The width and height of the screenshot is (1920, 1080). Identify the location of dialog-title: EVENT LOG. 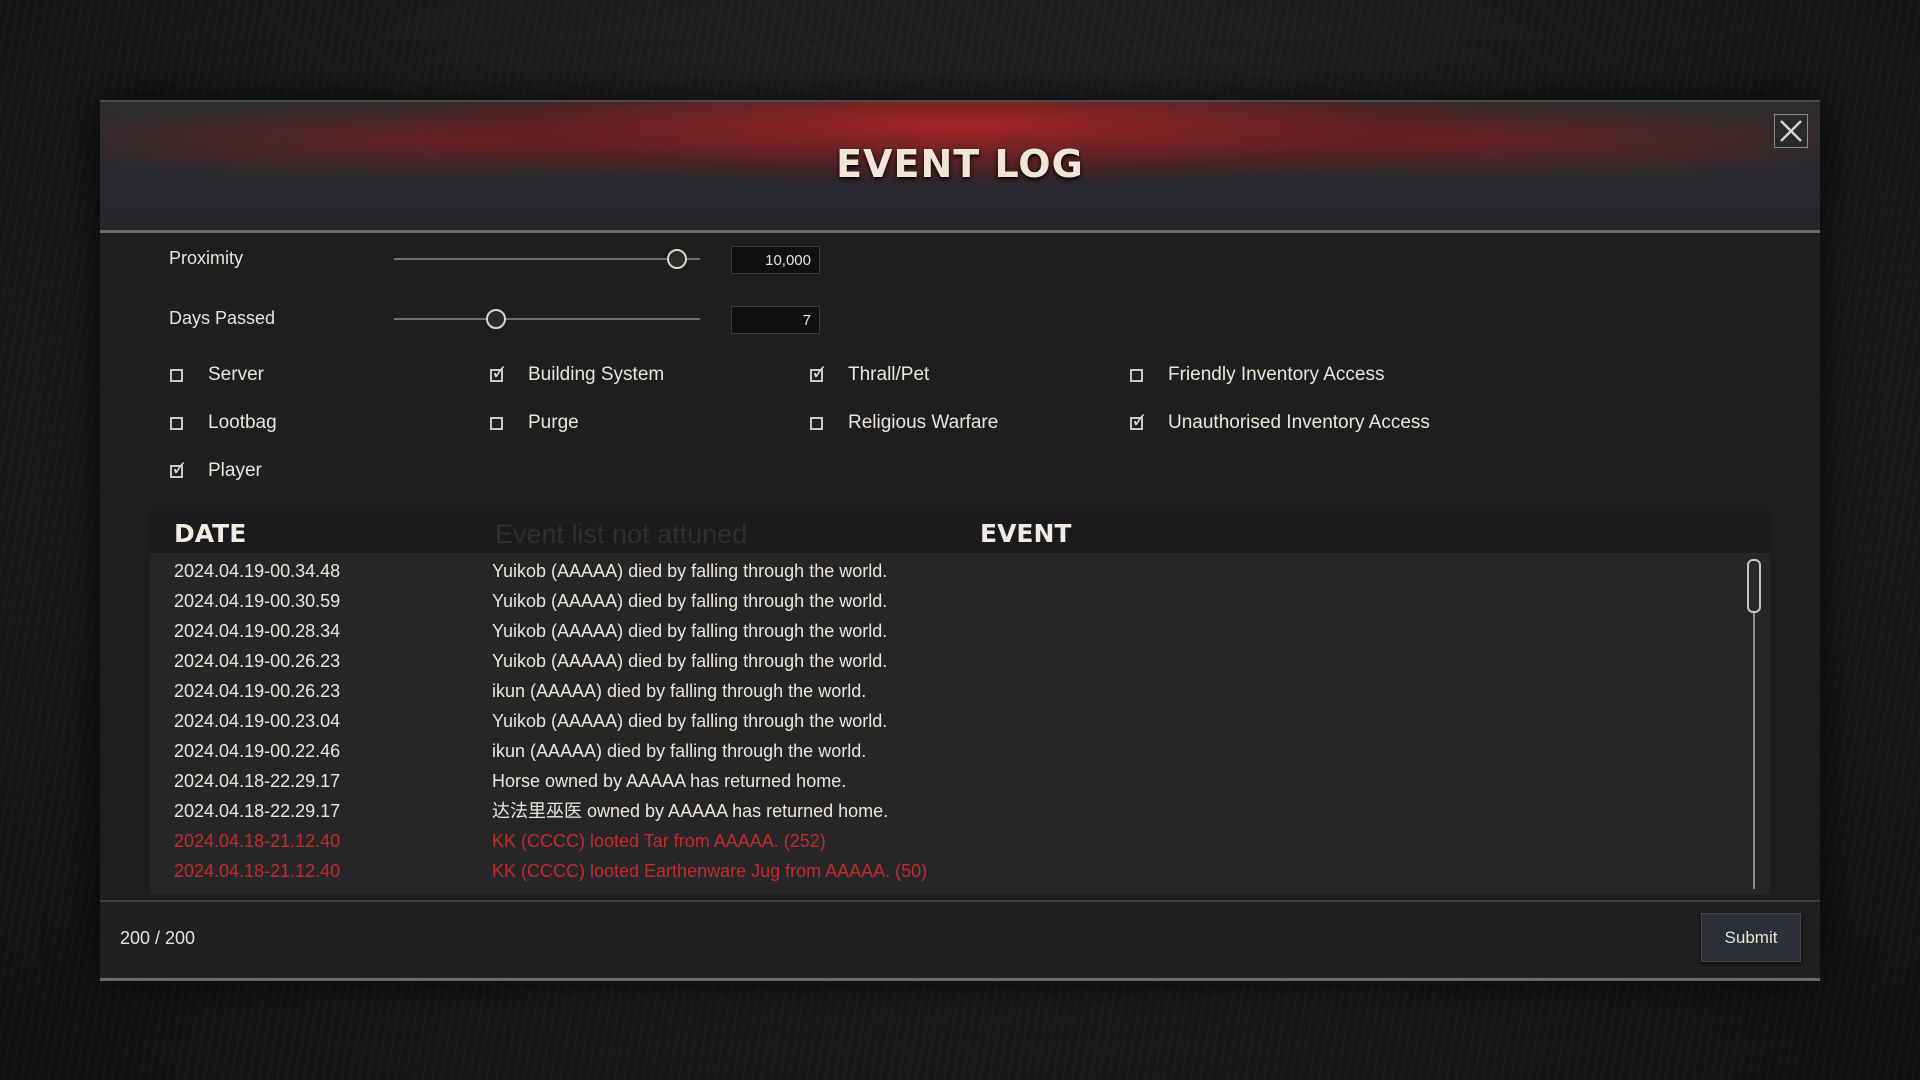
(960, 164).